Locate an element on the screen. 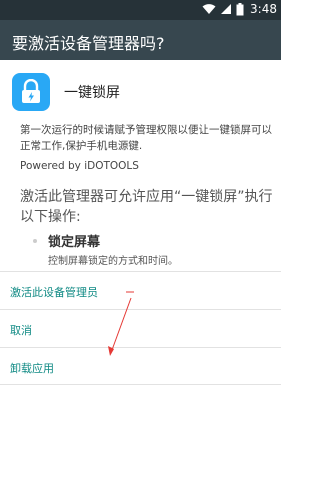 The image size is (320, 500). uninstall-label: 卸载应用 is located at coordinates (32, 368).